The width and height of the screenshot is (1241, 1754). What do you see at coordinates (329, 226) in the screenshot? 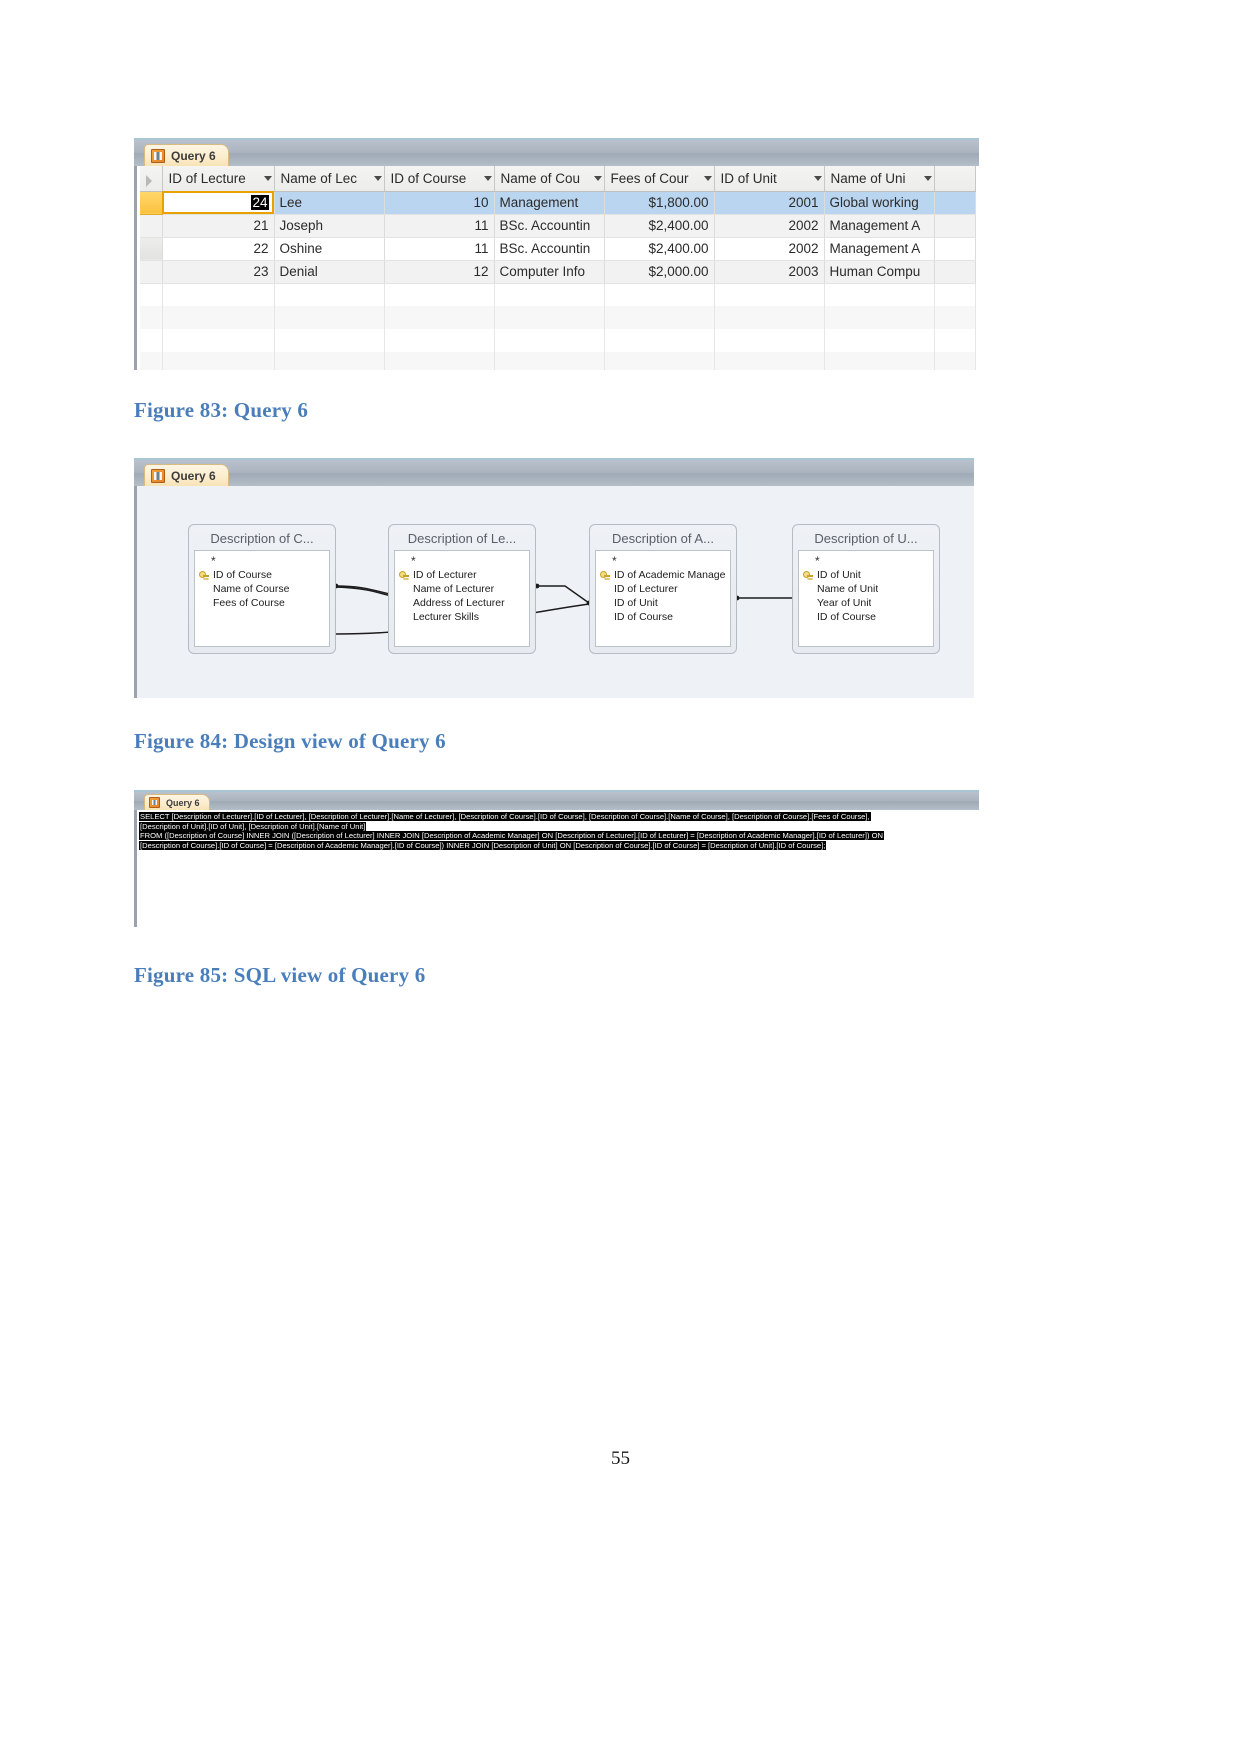
I see `cell-name-of-lecturer: Joseph` at bounding box center [329, 226].